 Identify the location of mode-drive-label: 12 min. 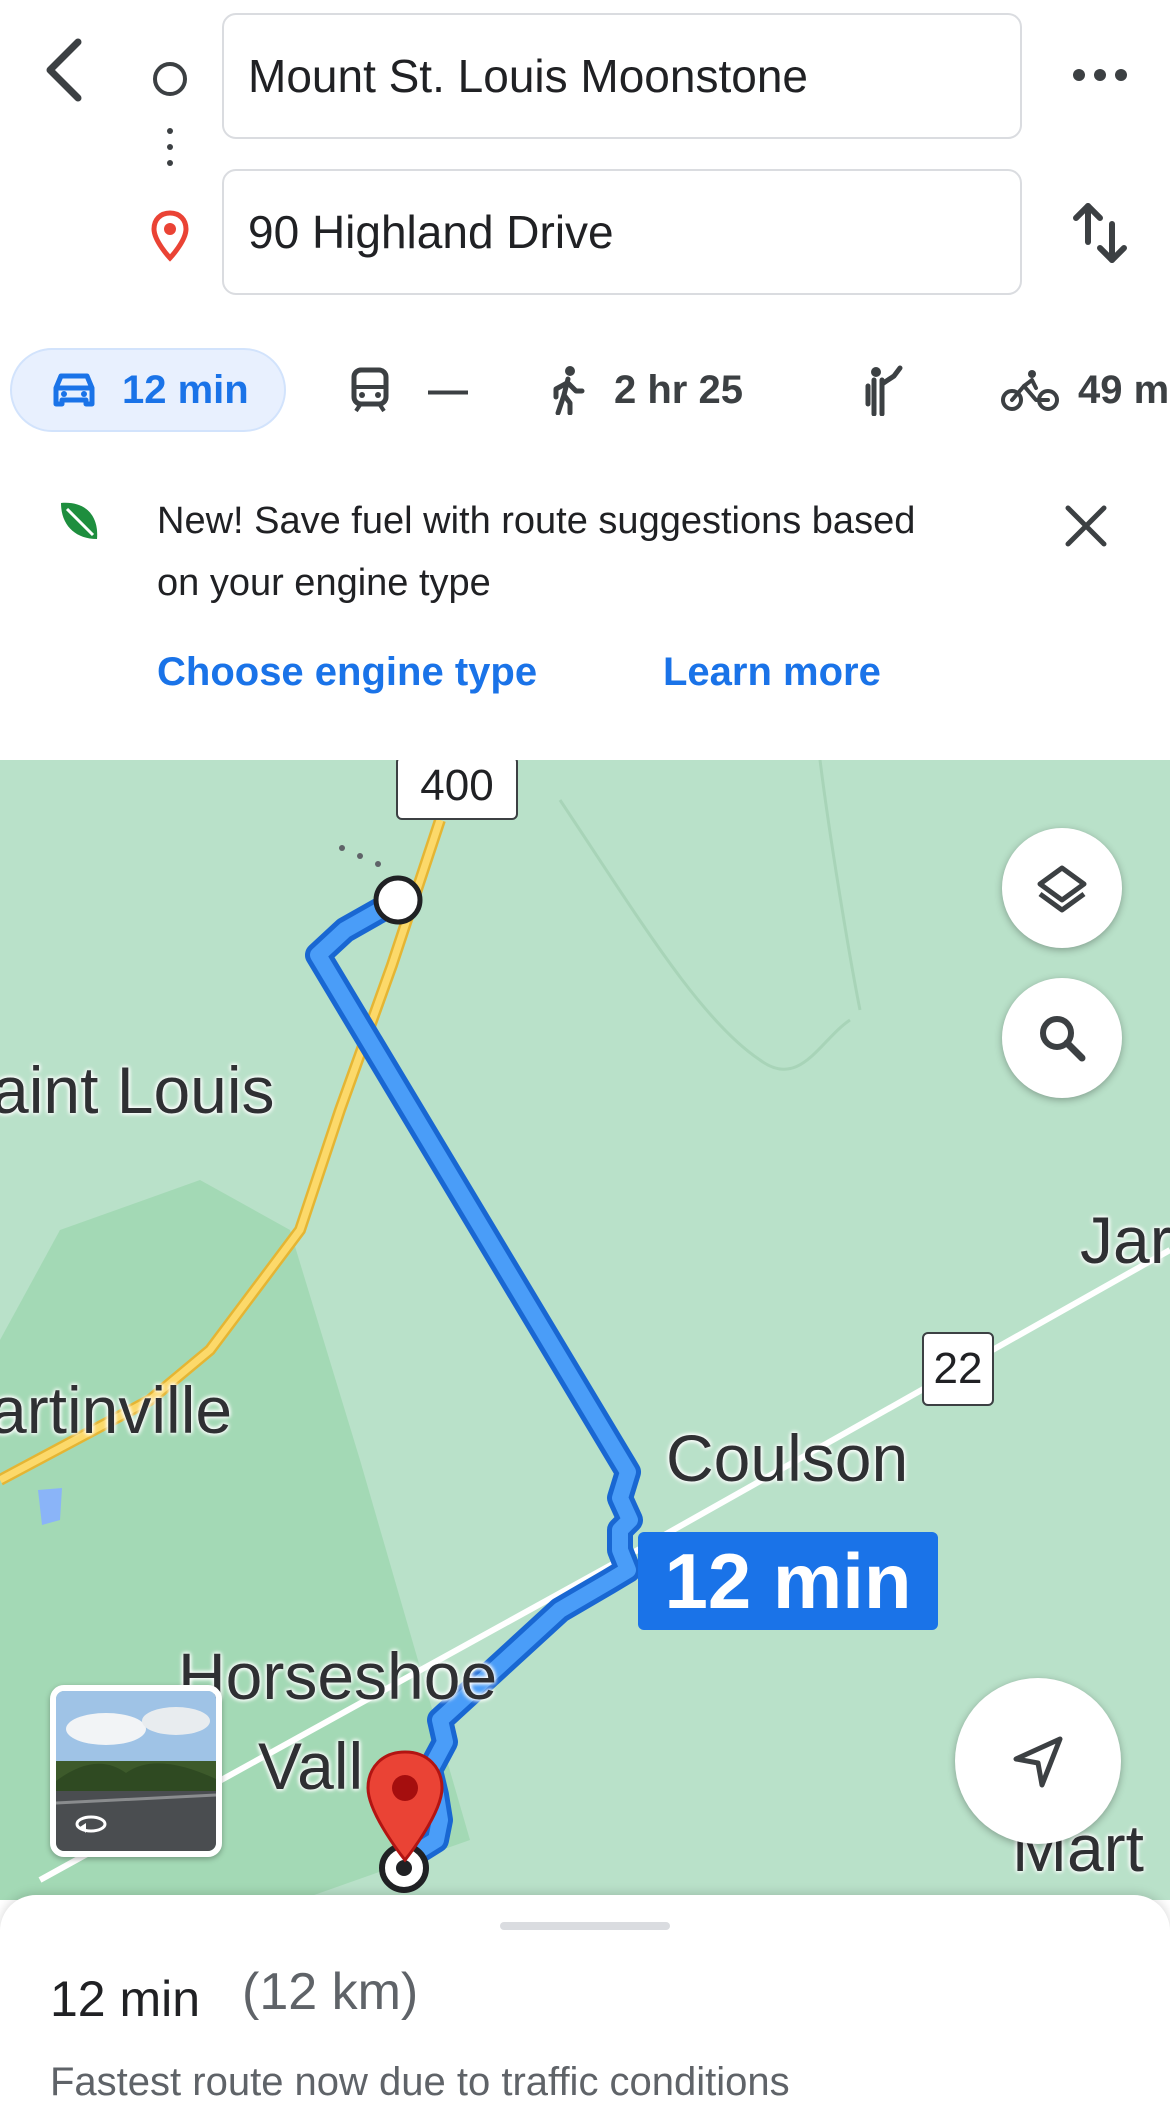
(185, 389).